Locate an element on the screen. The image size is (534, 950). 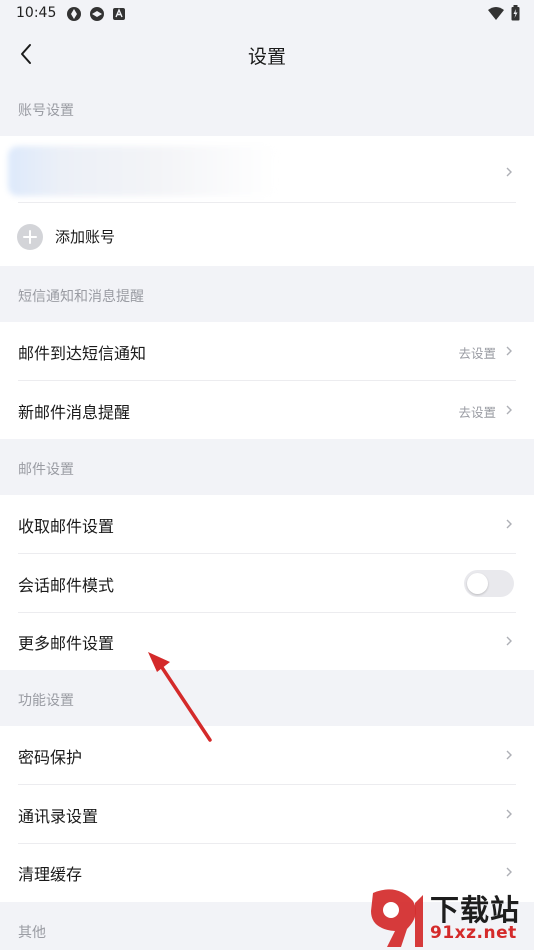
watermark-url: 91xz.net is located at coordinates (473, 933).